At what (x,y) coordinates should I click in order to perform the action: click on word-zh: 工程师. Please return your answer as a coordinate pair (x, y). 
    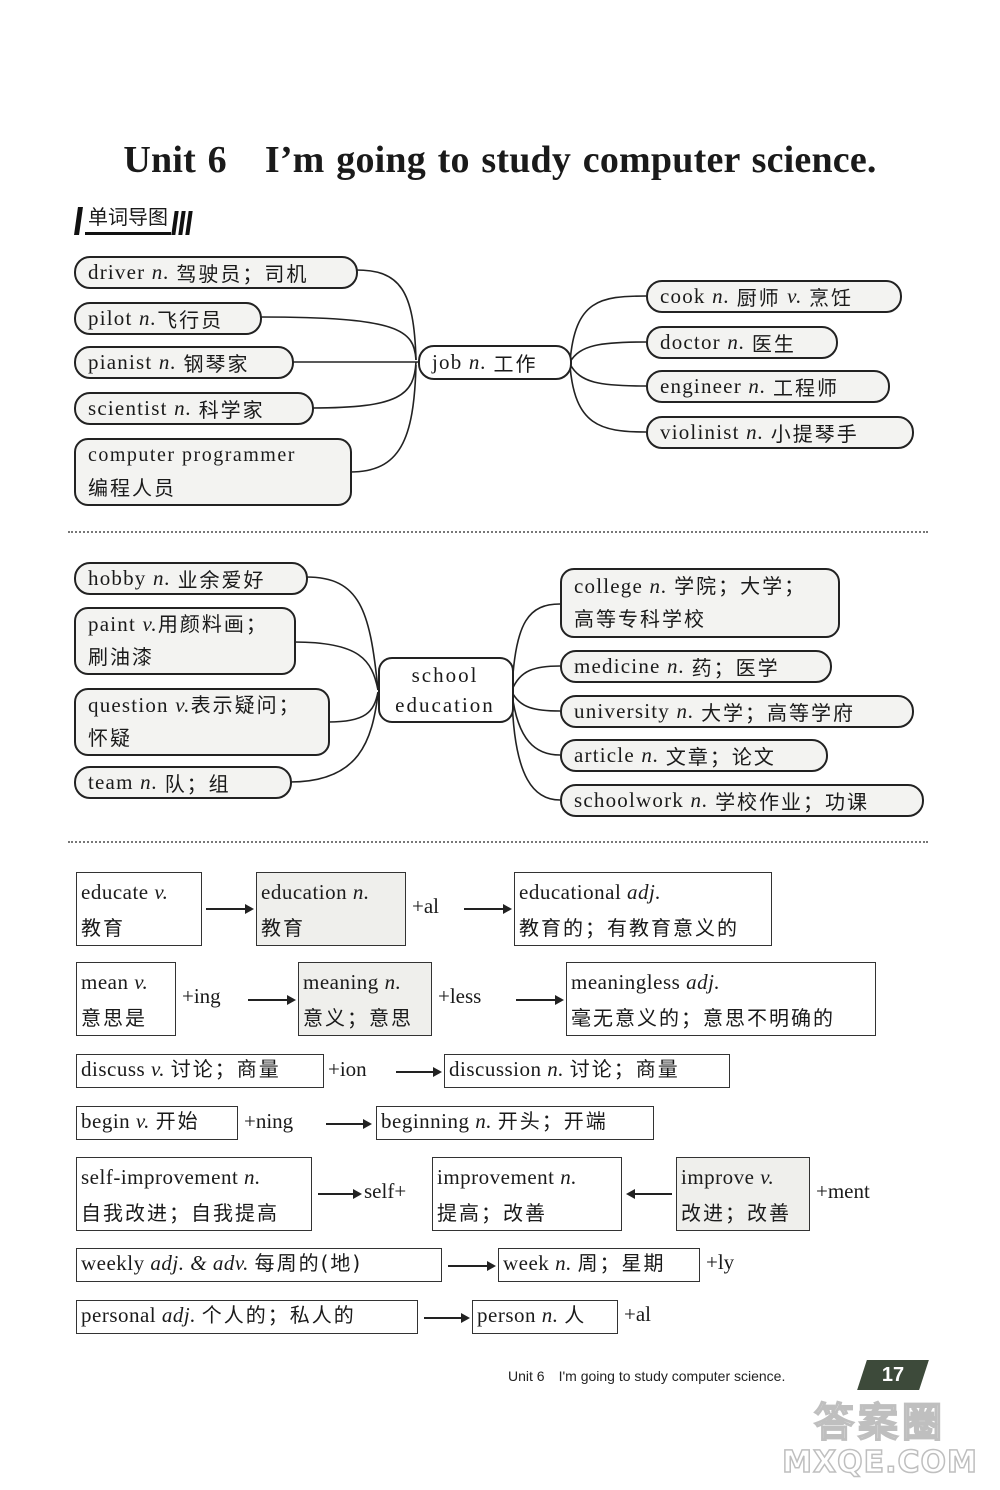
    Looking at the image, I should click on (805, 388).